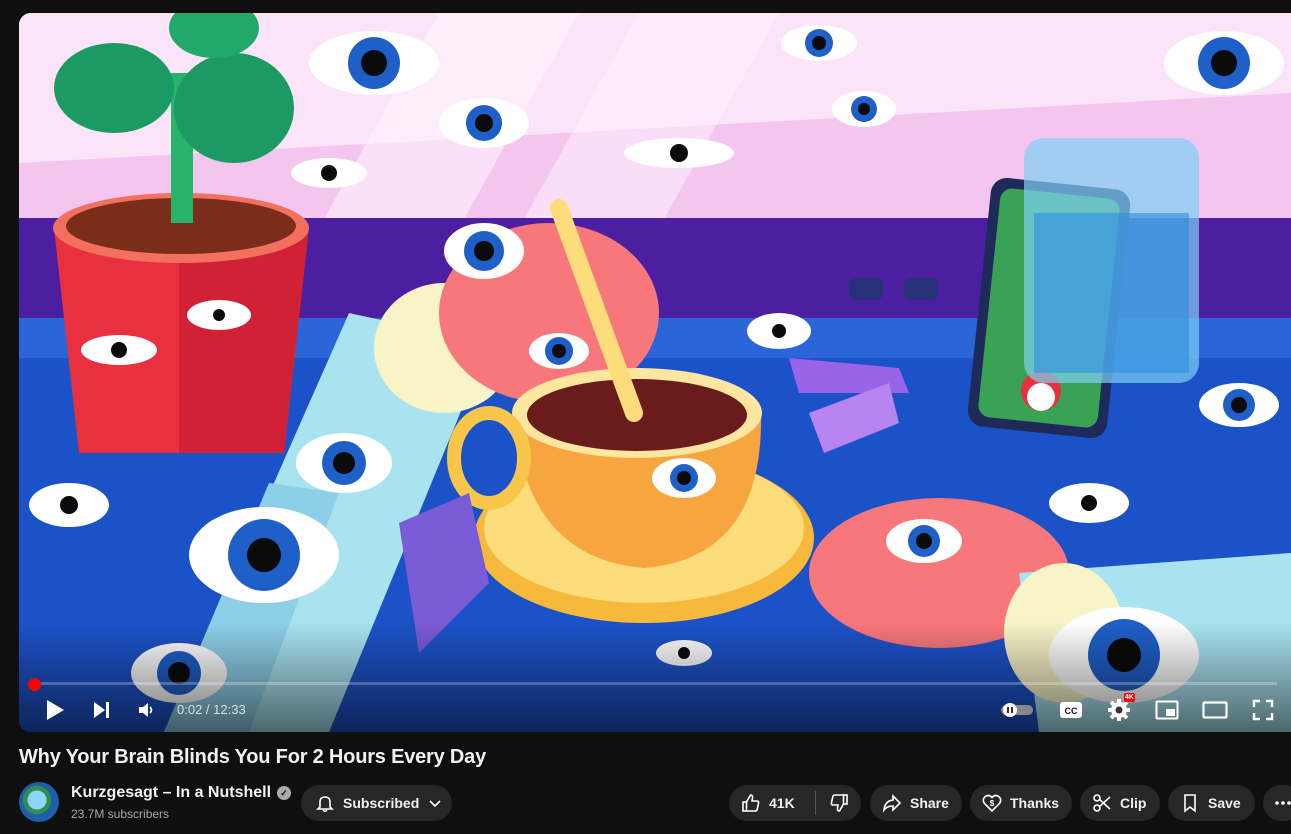 Image resolution: width=1291 pixels, height=834 pixels. Describe the element at coordinates (284, 793) in the screenshot. I see `verified-check-icon: ✓` at that location.